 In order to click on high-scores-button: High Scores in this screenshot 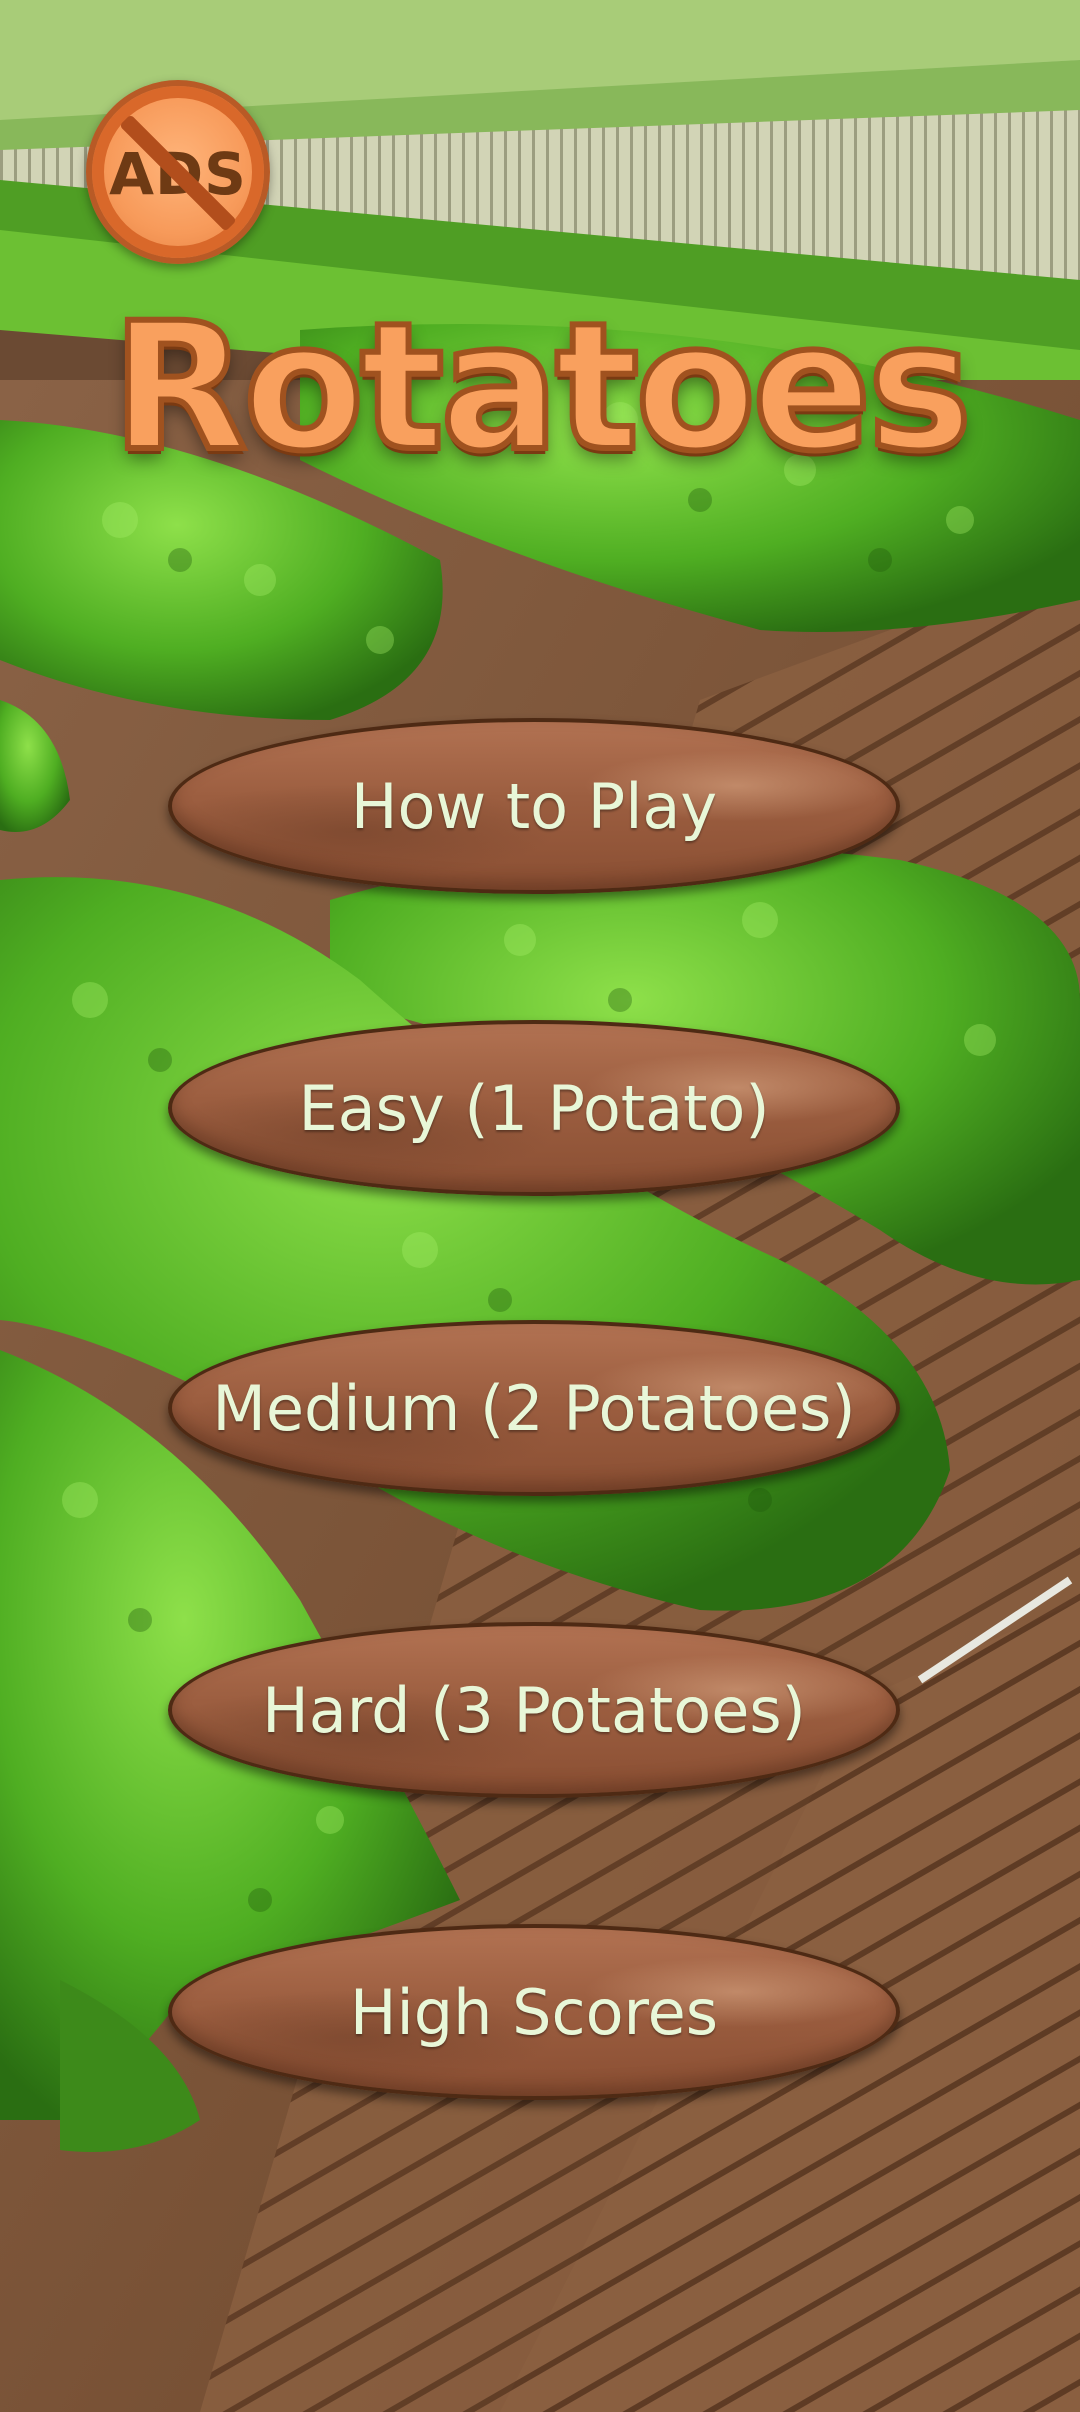, I will do `click(534, 2012)`.